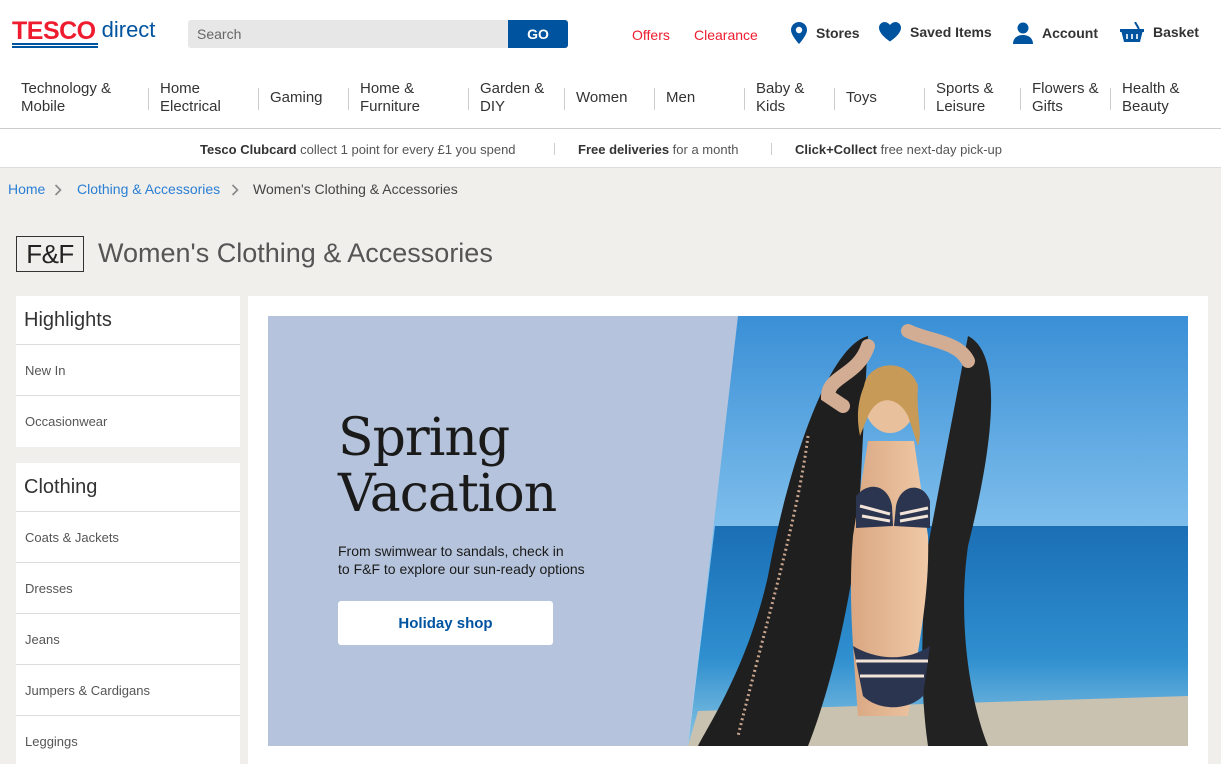 Image resolution: width=1221 pixels, height=764 pixels. I want to click on nav-label-line2: Beauty, so click(1145, 106).